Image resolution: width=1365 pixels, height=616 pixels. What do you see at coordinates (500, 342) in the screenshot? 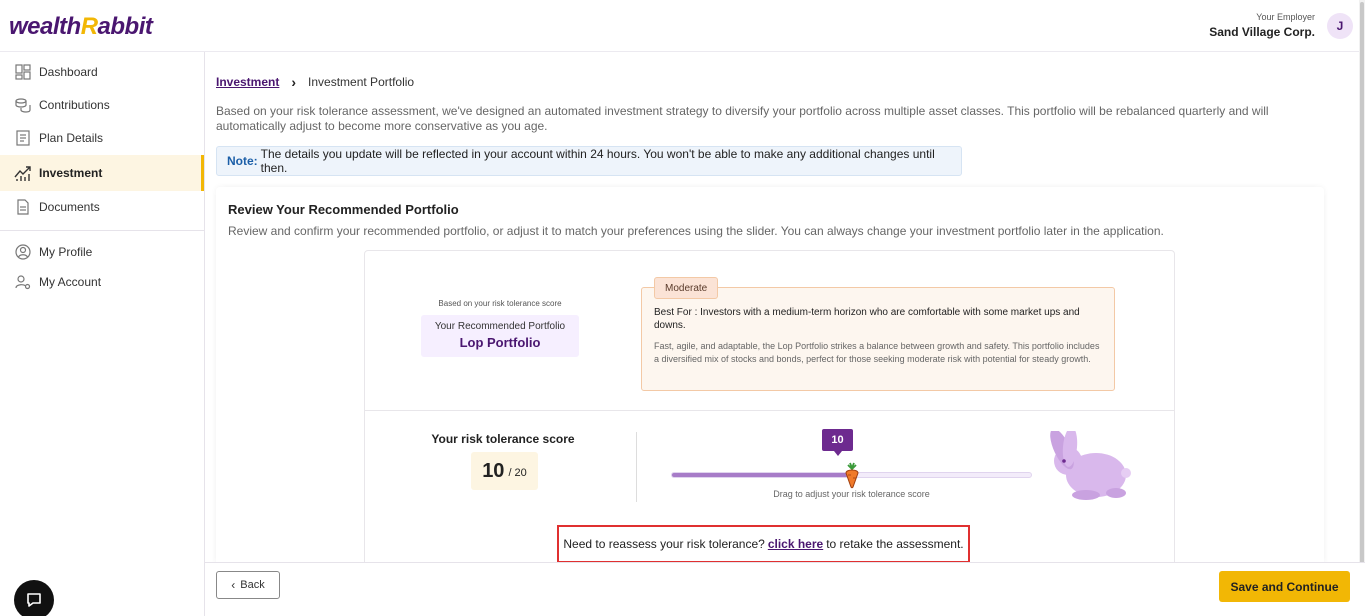
I see `recommended-portfolio-name: Lop Portfolio` at bounding box center [500, 342].